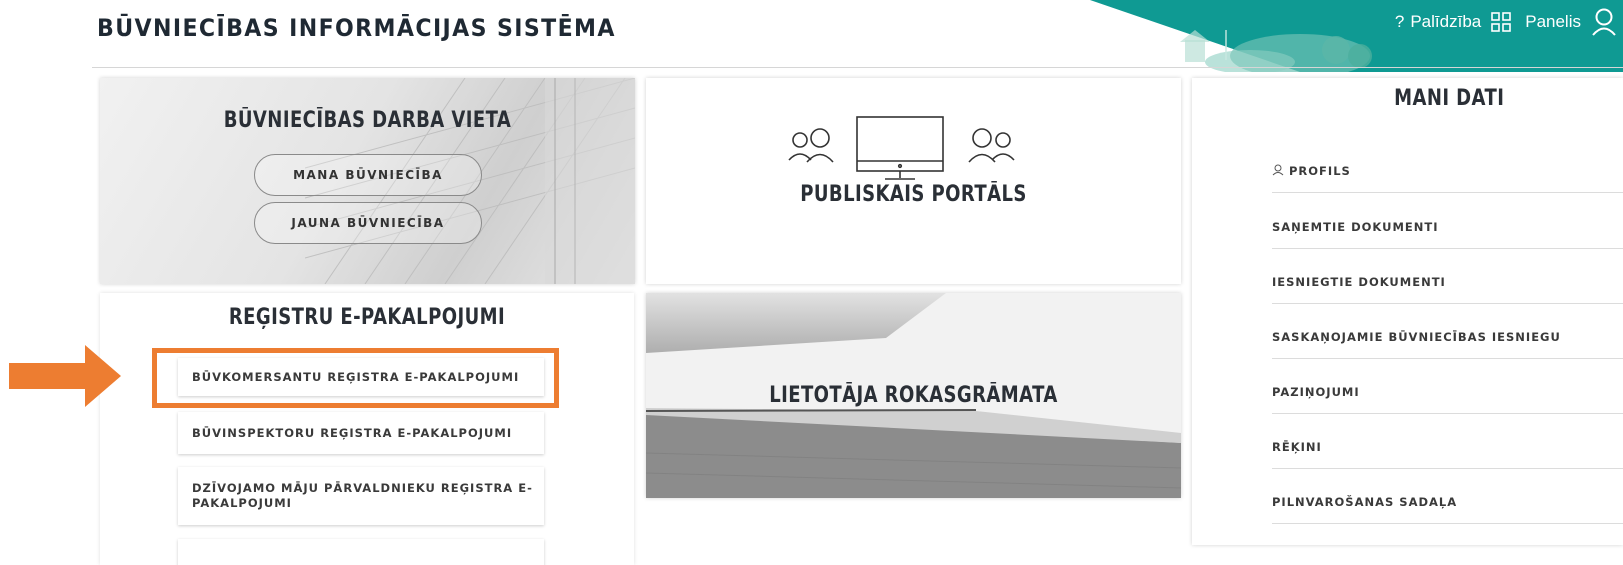 The height and width of the screenshot is (565, 1623). I want to click on registry-title: REĢISTRU E-PAKALPOJUMI, so click(367, 317).